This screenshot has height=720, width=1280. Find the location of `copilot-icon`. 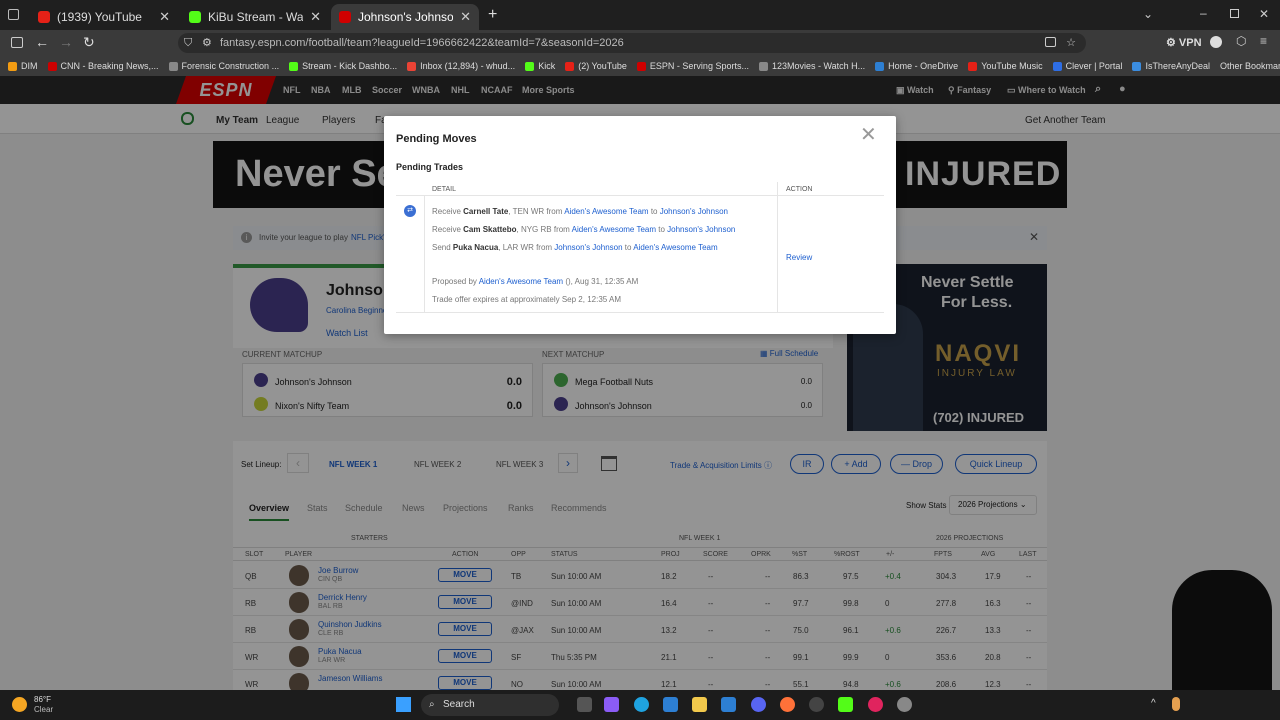

copilot-icon is located at coordinates (611, 704).